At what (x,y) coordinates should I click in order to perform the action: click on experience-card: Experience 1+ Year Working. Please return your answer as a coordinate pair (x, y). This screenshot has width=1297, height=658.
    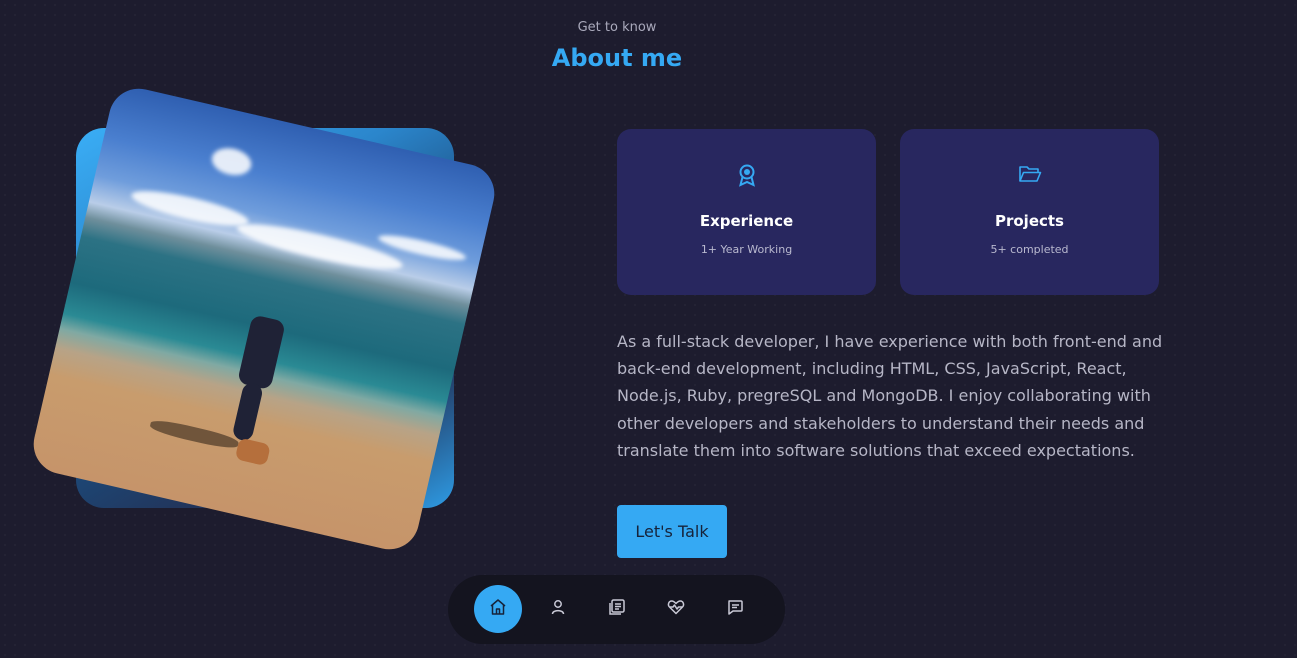
    Looking at the image, I should click on (746, 212).